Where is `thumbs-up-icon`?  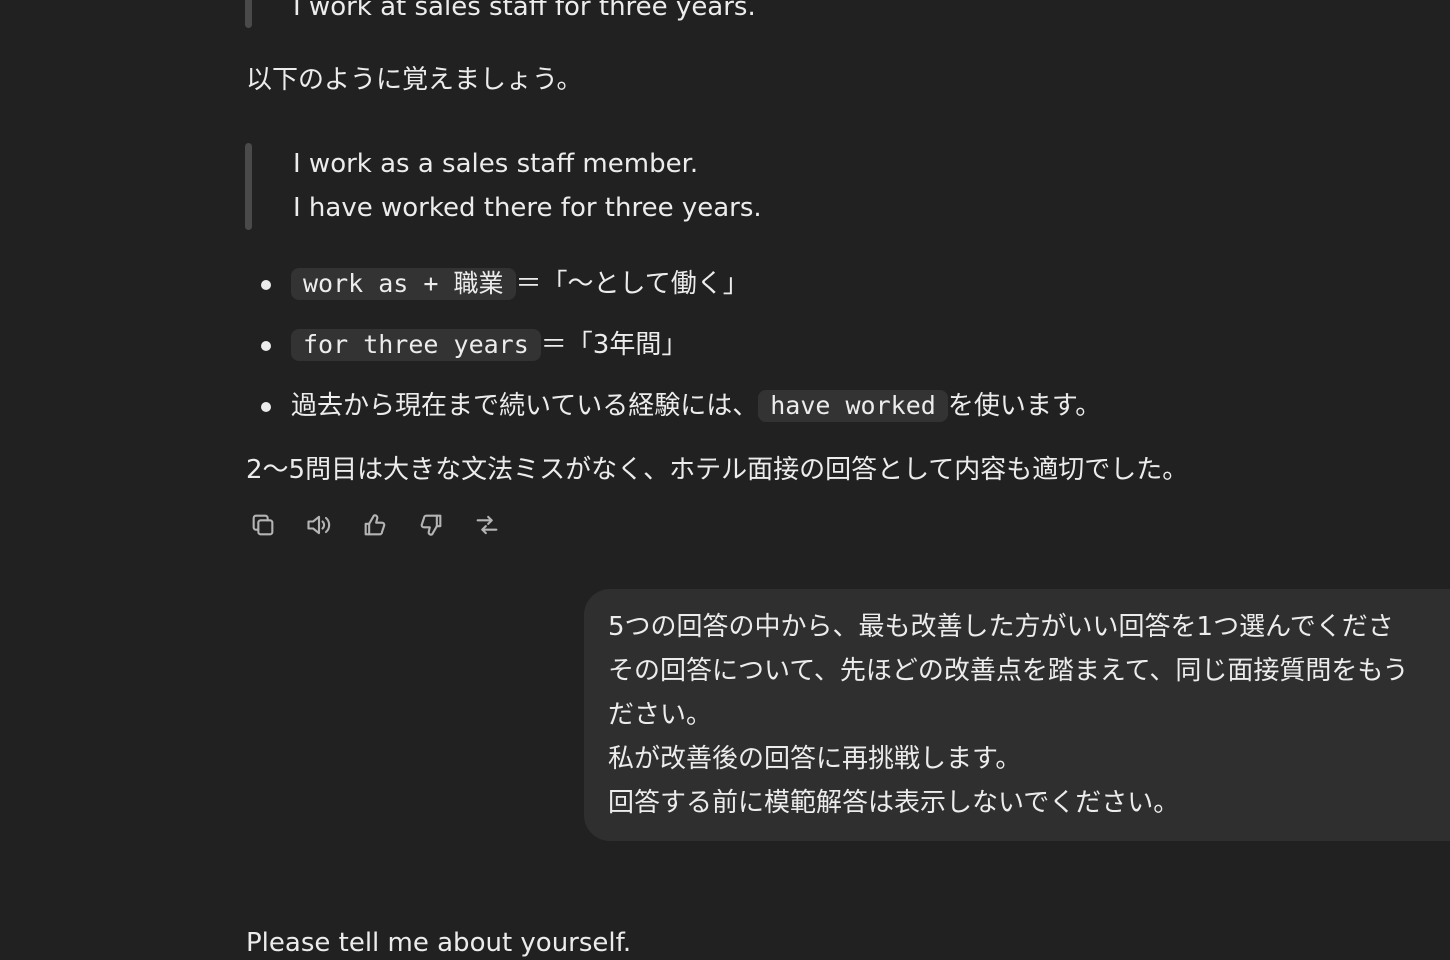 thumbs-up-icon is located at coordinates (375, 525).